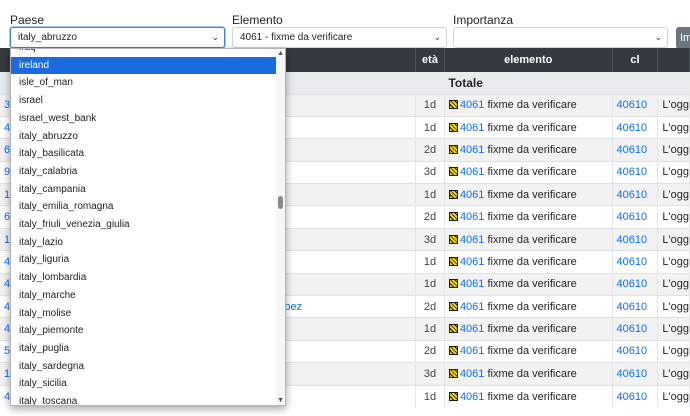 This screenshot has width=690, height=416. Describe the element at coordinates (673, 60) in the screenshot. I see `col-header-last` at that location.